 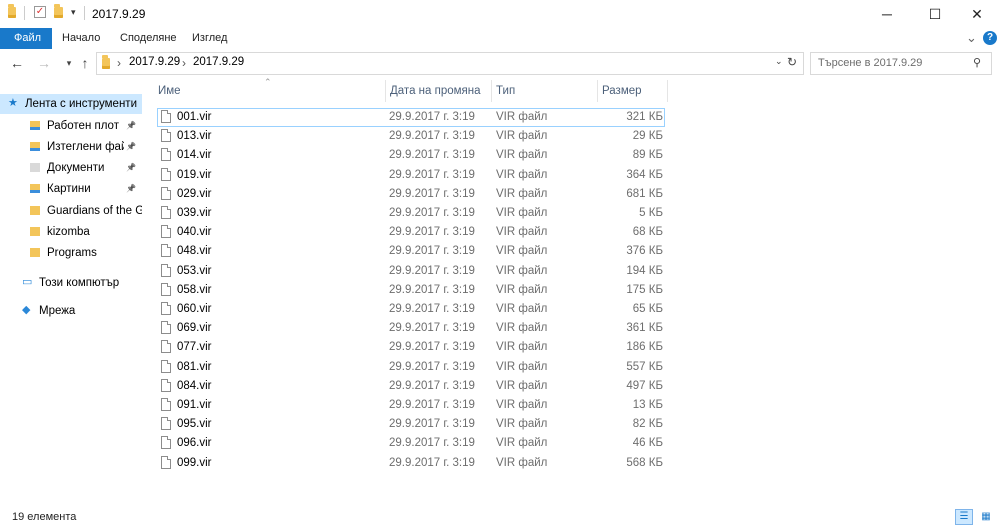 What do you see at coordinates (964, 517) in the screenshot?
I see `details-view-icon: ☰` at bounding box center [964, 517].